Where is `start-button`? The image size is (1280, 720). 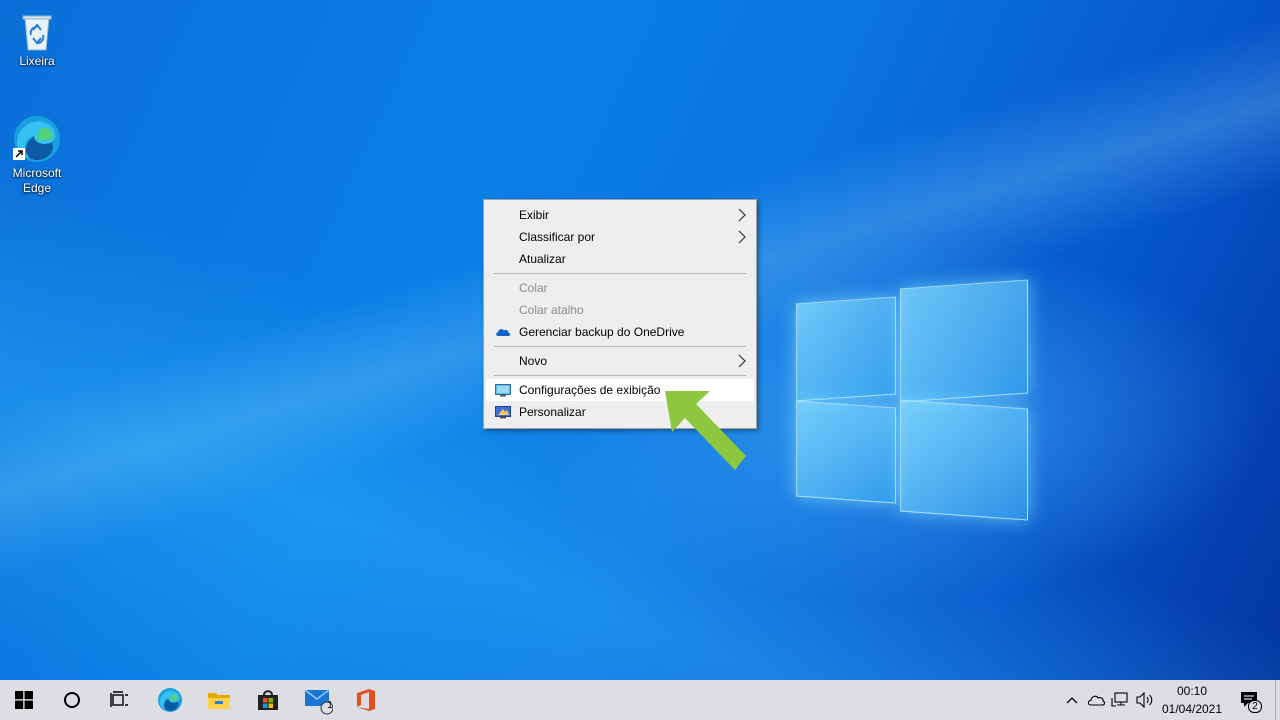 start-button is located at coordinates (24, 700).